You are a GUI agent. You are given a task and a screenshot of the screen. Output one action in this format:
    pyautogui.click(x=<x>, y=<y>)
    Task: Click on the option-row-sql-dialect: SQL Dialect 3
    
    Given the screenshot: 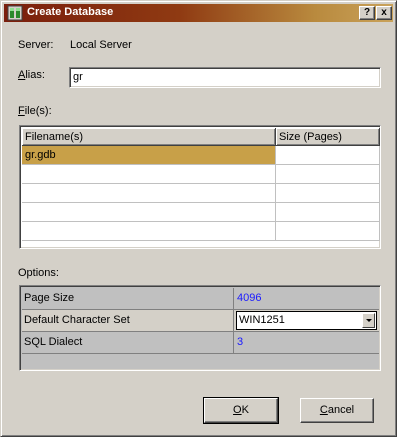 What is the action you would take?
    pyautogui.click(x=201, y=343)
    